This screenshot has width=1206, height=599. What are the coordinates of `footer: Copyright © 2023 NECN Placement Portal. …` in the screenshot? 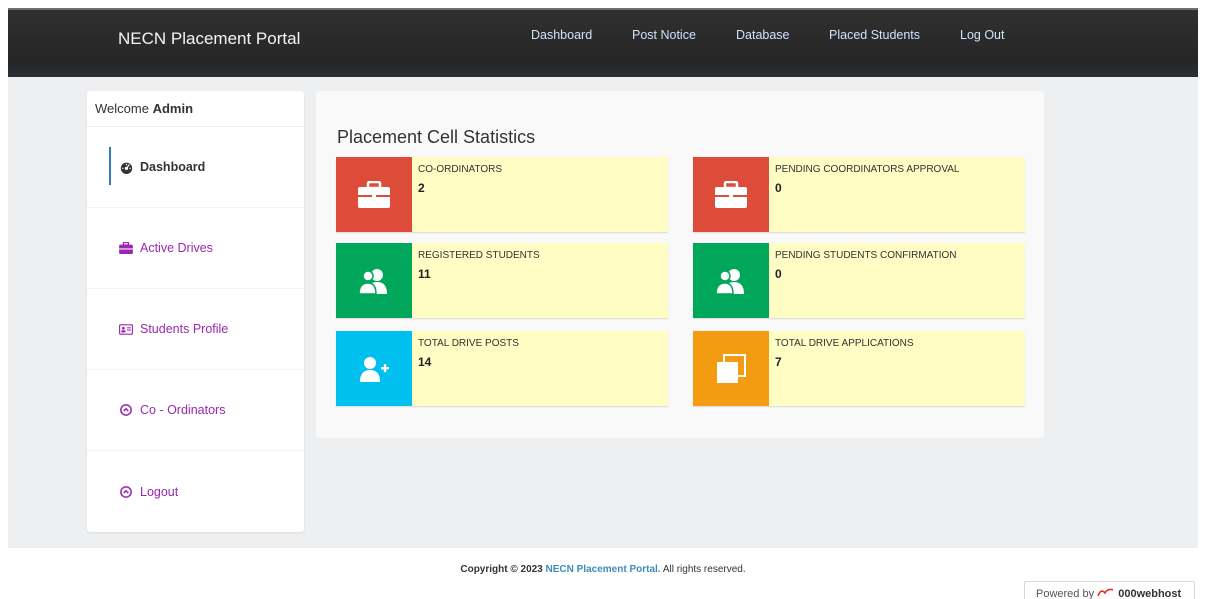 It's located at (603, 569).